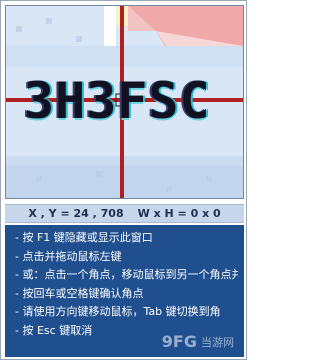 The height and width of the screenshot is (360, 320). What do you see at coordinates (126, 274) in the screenshot?
I see `help-item: - 或：点击一个角点，移动鼠标到另一个角点并点击` at bounding box center [126, 274].